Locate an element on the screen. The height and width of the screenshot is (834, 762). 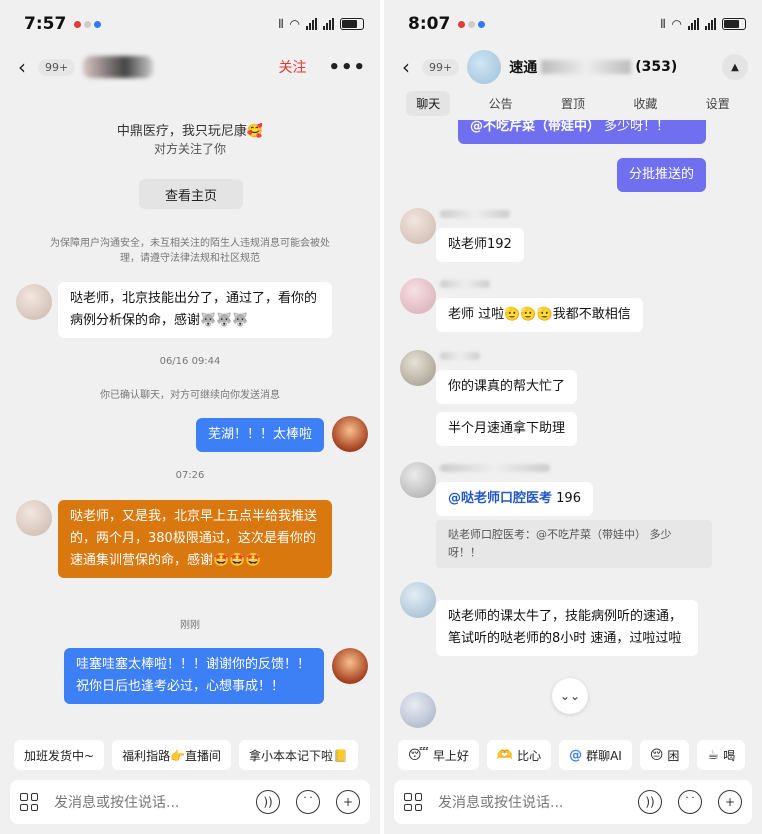
chip-label: 比心 is located at coordinates (529, 755).